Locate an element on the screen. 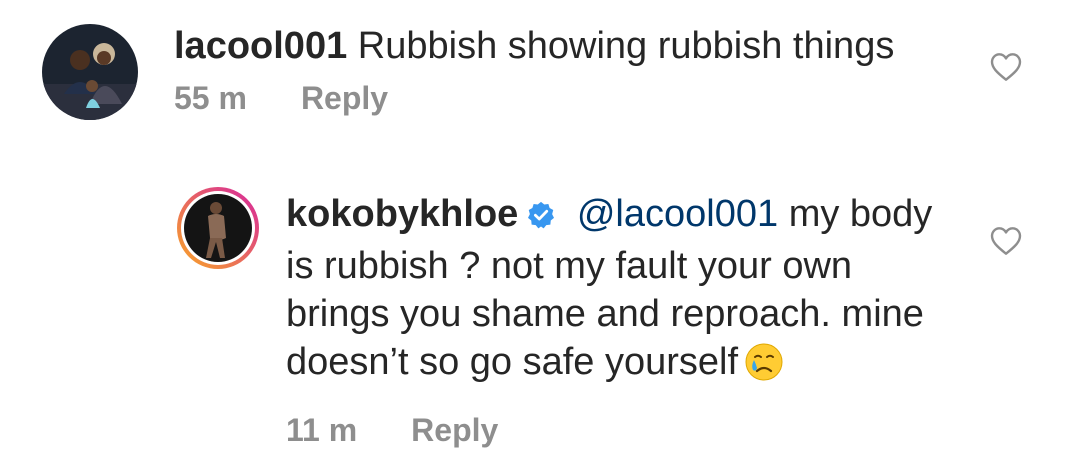 The width and height of the screenshot is (1080, 469). reply-meta: 11 m Reply is located at coordinates (609, 430).